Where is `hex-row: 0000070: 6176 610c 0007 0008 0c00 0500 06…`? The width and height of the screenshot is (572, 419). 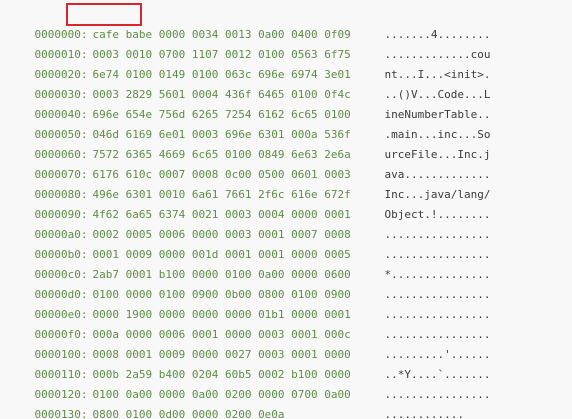
hex-row: 0000070: 6176 610c 0007 0008 0c00 0500 06… is located at coordinates (249, 163).